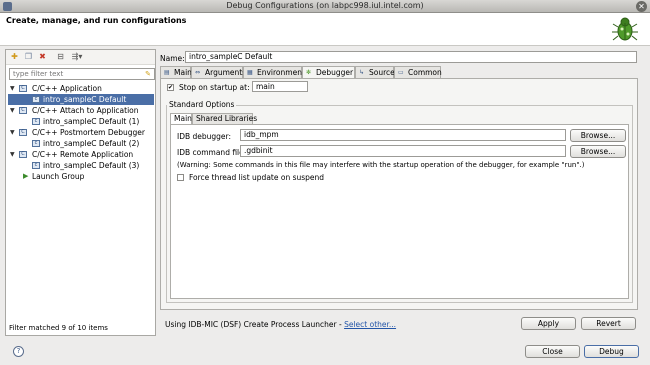 The height and width of the screenshot is (365, 650). Describe the element at coordinates (218, 72) in the screenshot. I see `tab-arguments: ⇔ Arguments` at that location.